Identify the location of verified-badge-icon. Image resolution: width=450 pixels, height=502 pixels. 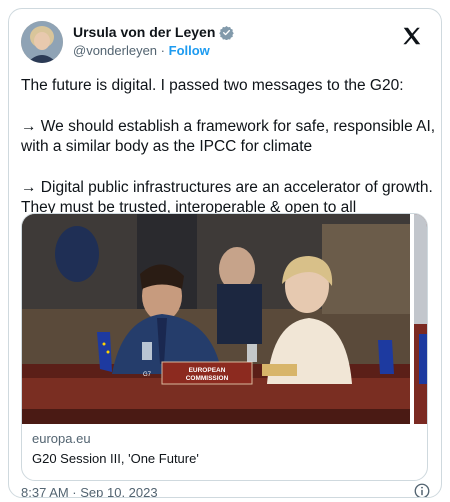
(227, 32).